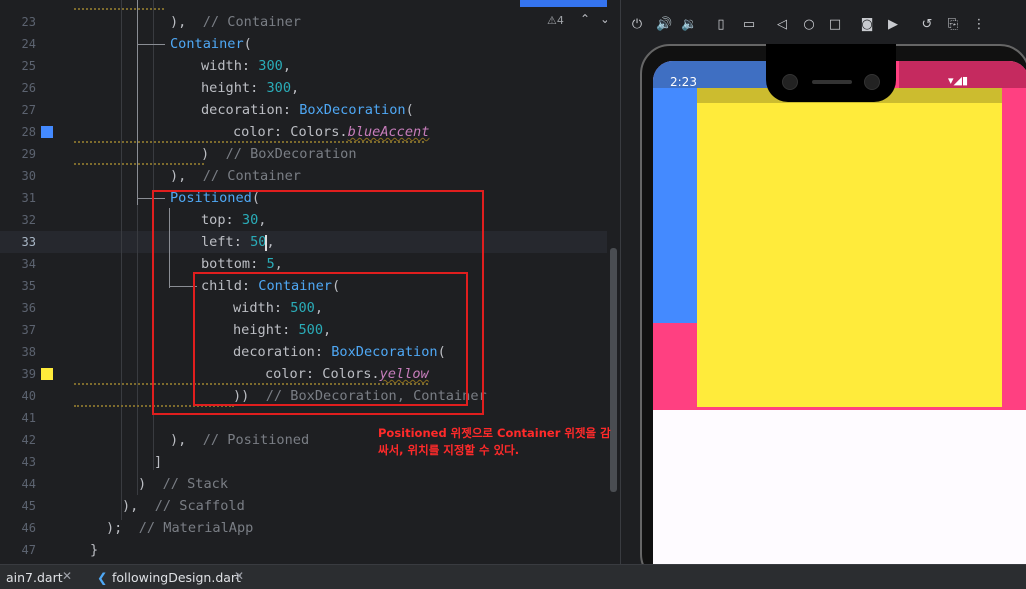 This screenshot has width=1026, height=589. Describe the element at coordinates (782, 25) in the screenshot. I see `back-icon: ◁` at that location.